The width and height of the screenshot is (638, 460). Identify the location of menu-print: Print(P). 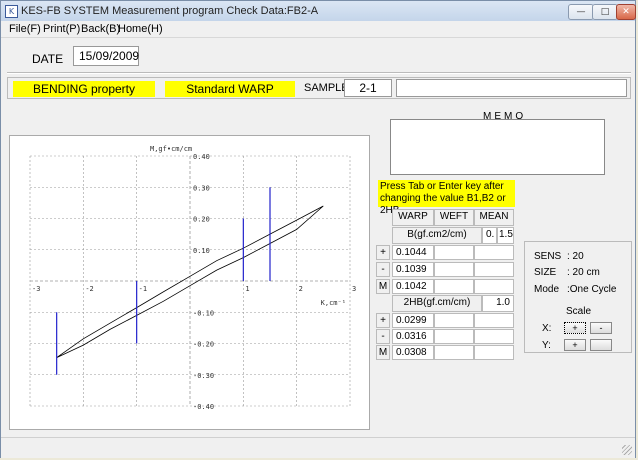
(61, 29).